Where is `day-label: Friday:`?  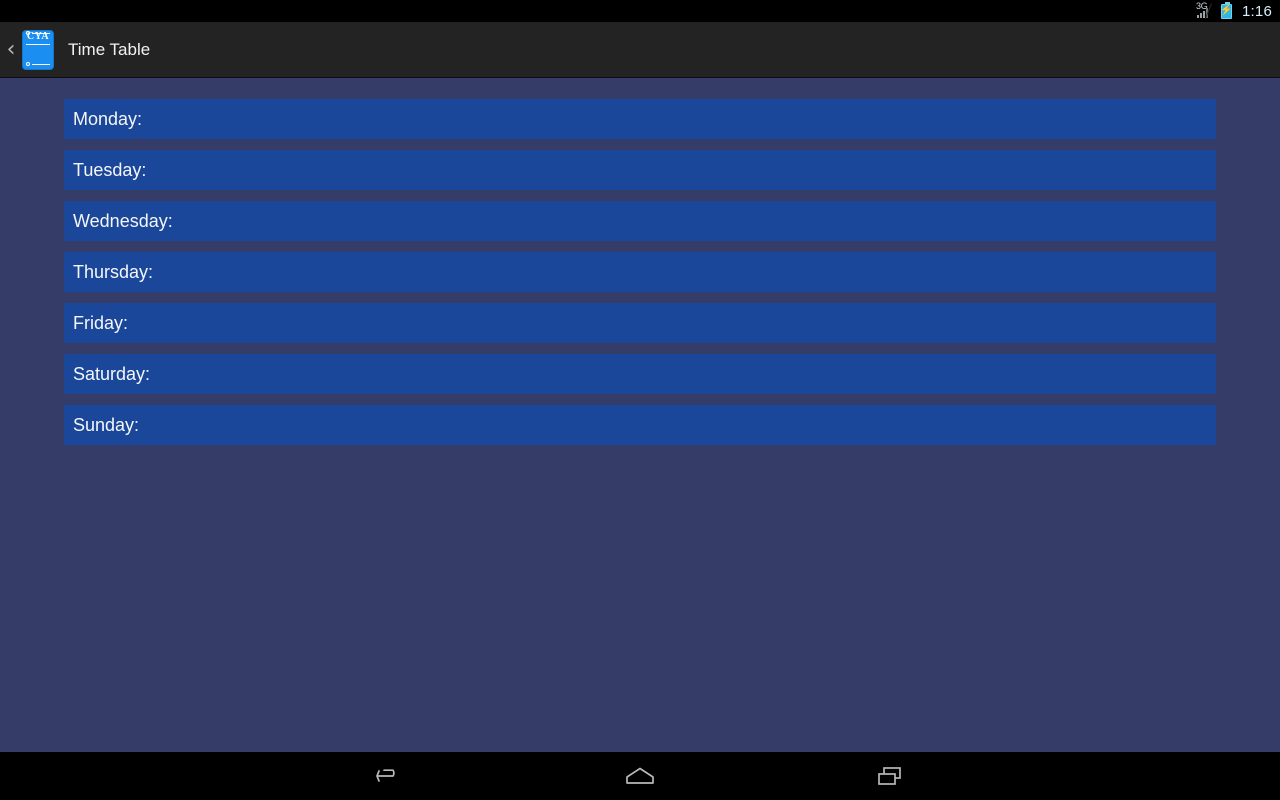
day-label: Friday: is located at coordinates (101, 322).